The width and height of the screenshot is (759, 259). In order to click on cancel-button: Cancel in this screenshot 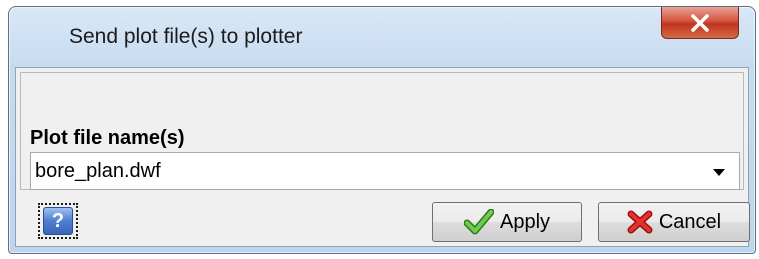, I will do `click(674, 222)`.